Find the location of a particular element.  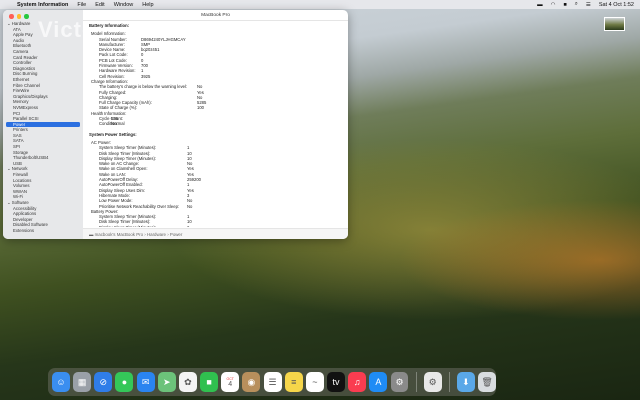

dock-tv-icon: tv is located at coordinates (336, 382).